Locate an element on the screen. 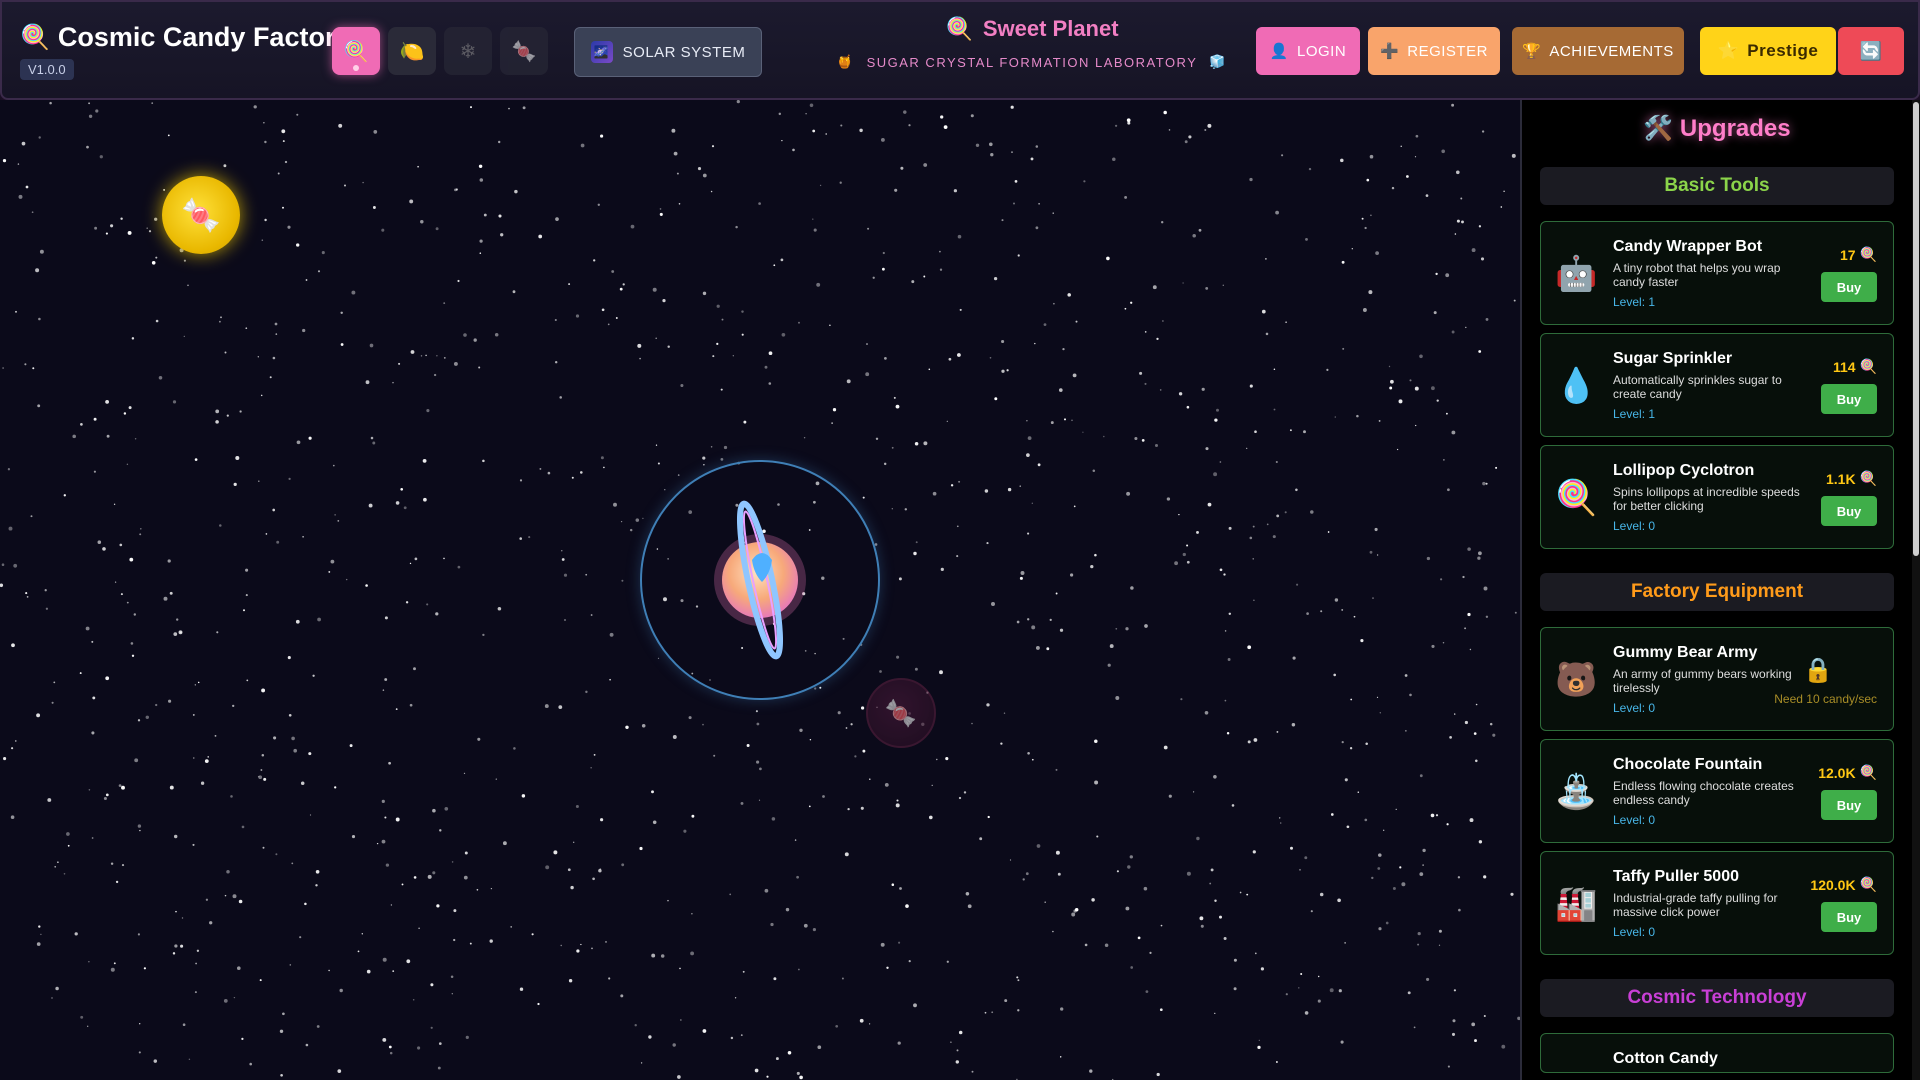 The image size is (1920, 1080). lock-icon: 🔒 is located at coordinates (1818, 670).